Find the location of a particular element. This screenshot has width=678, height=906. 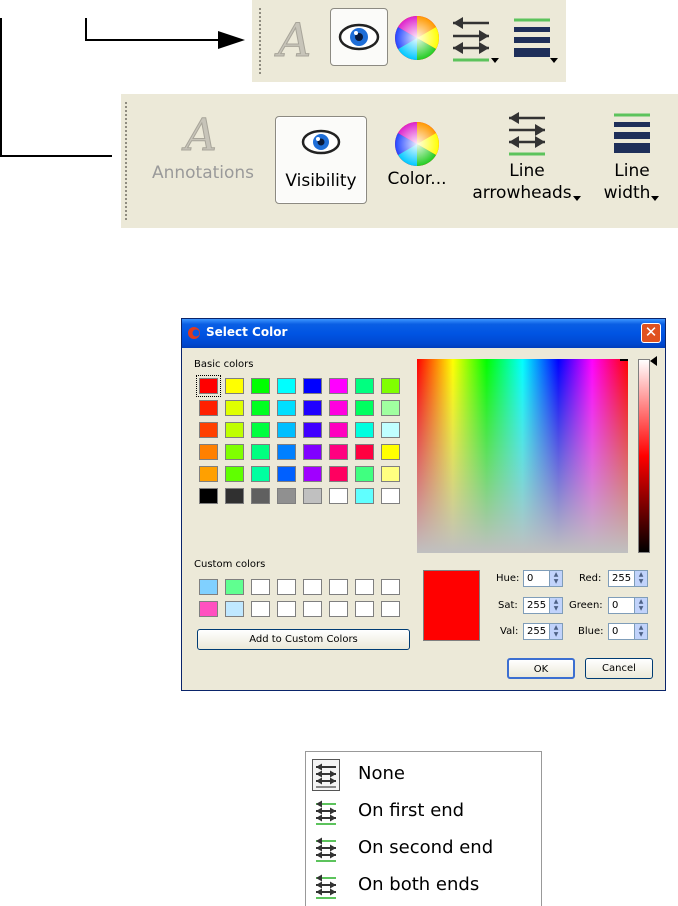

luminance-slider is located at coordinates (644, 456).